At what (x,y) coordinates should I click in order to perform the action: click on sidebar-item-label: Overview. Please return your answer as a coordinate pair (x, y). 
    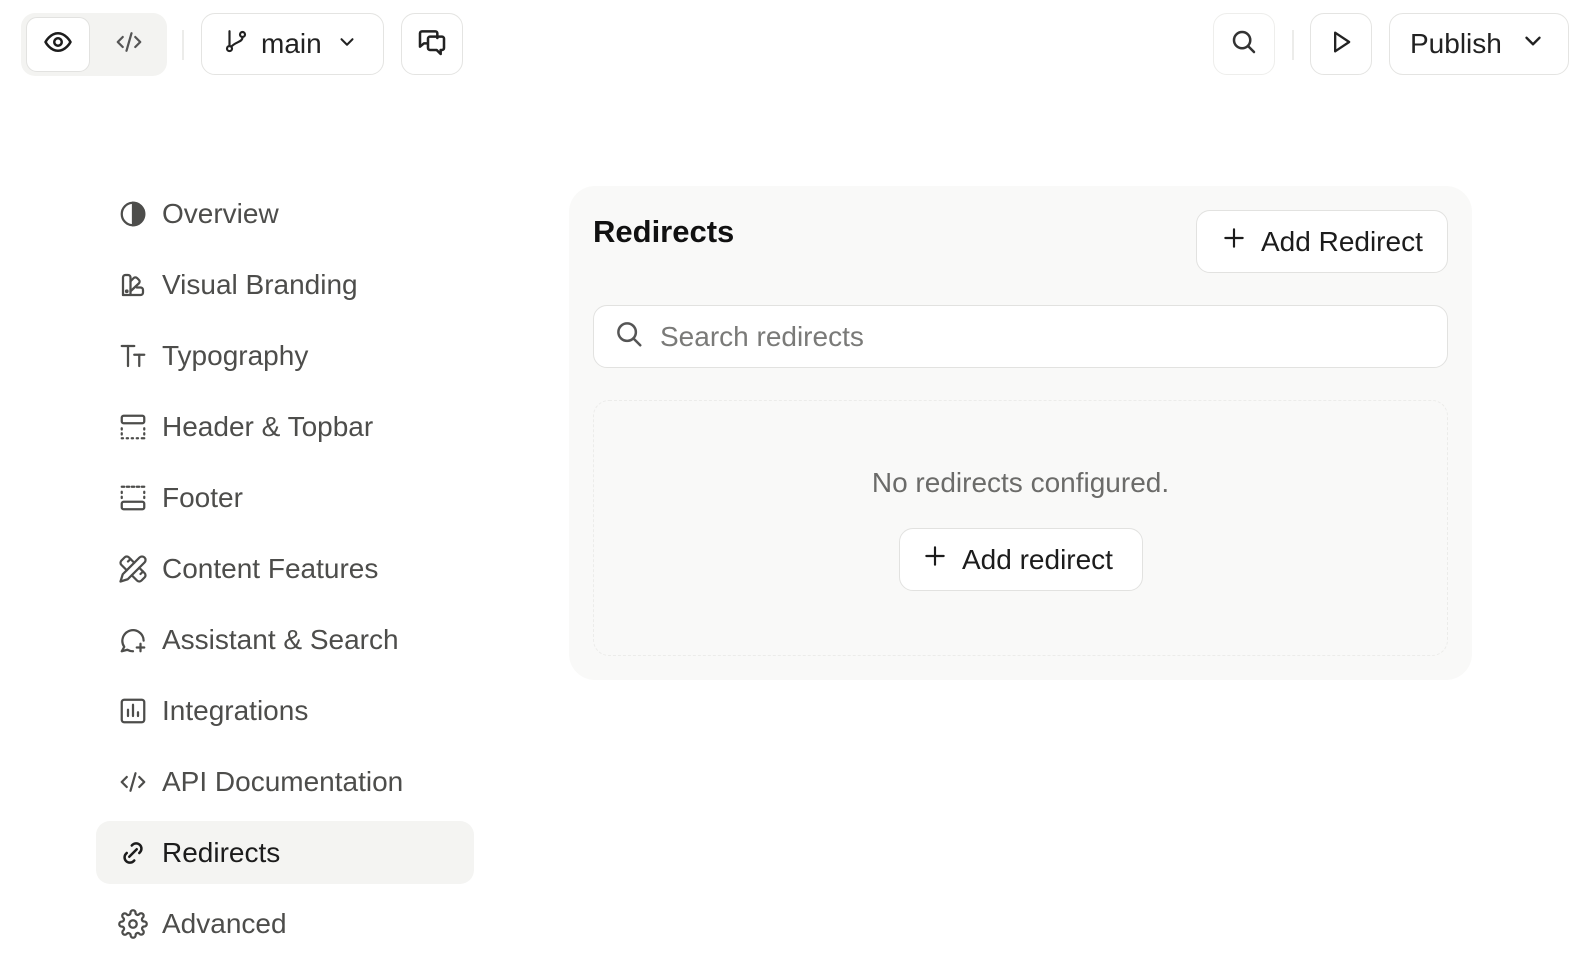
    Looking at the image, I should click on (220, 213).